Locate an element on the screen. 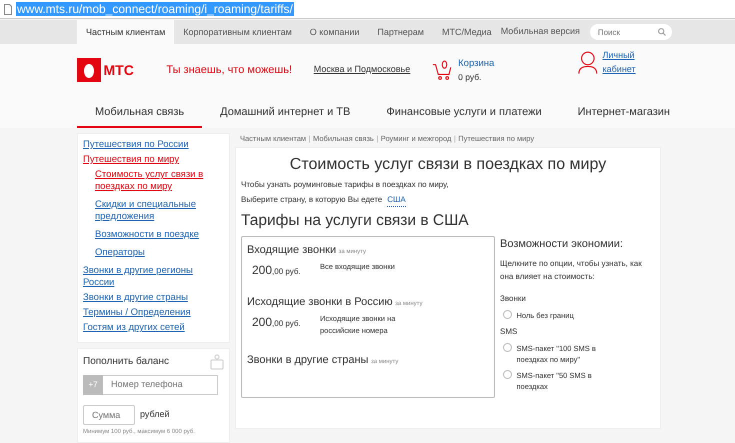 The height and width of the screenshot is (443, 735). main-nav-tab: Домашний интернет и ТВ is located at coordinates (285, 113).